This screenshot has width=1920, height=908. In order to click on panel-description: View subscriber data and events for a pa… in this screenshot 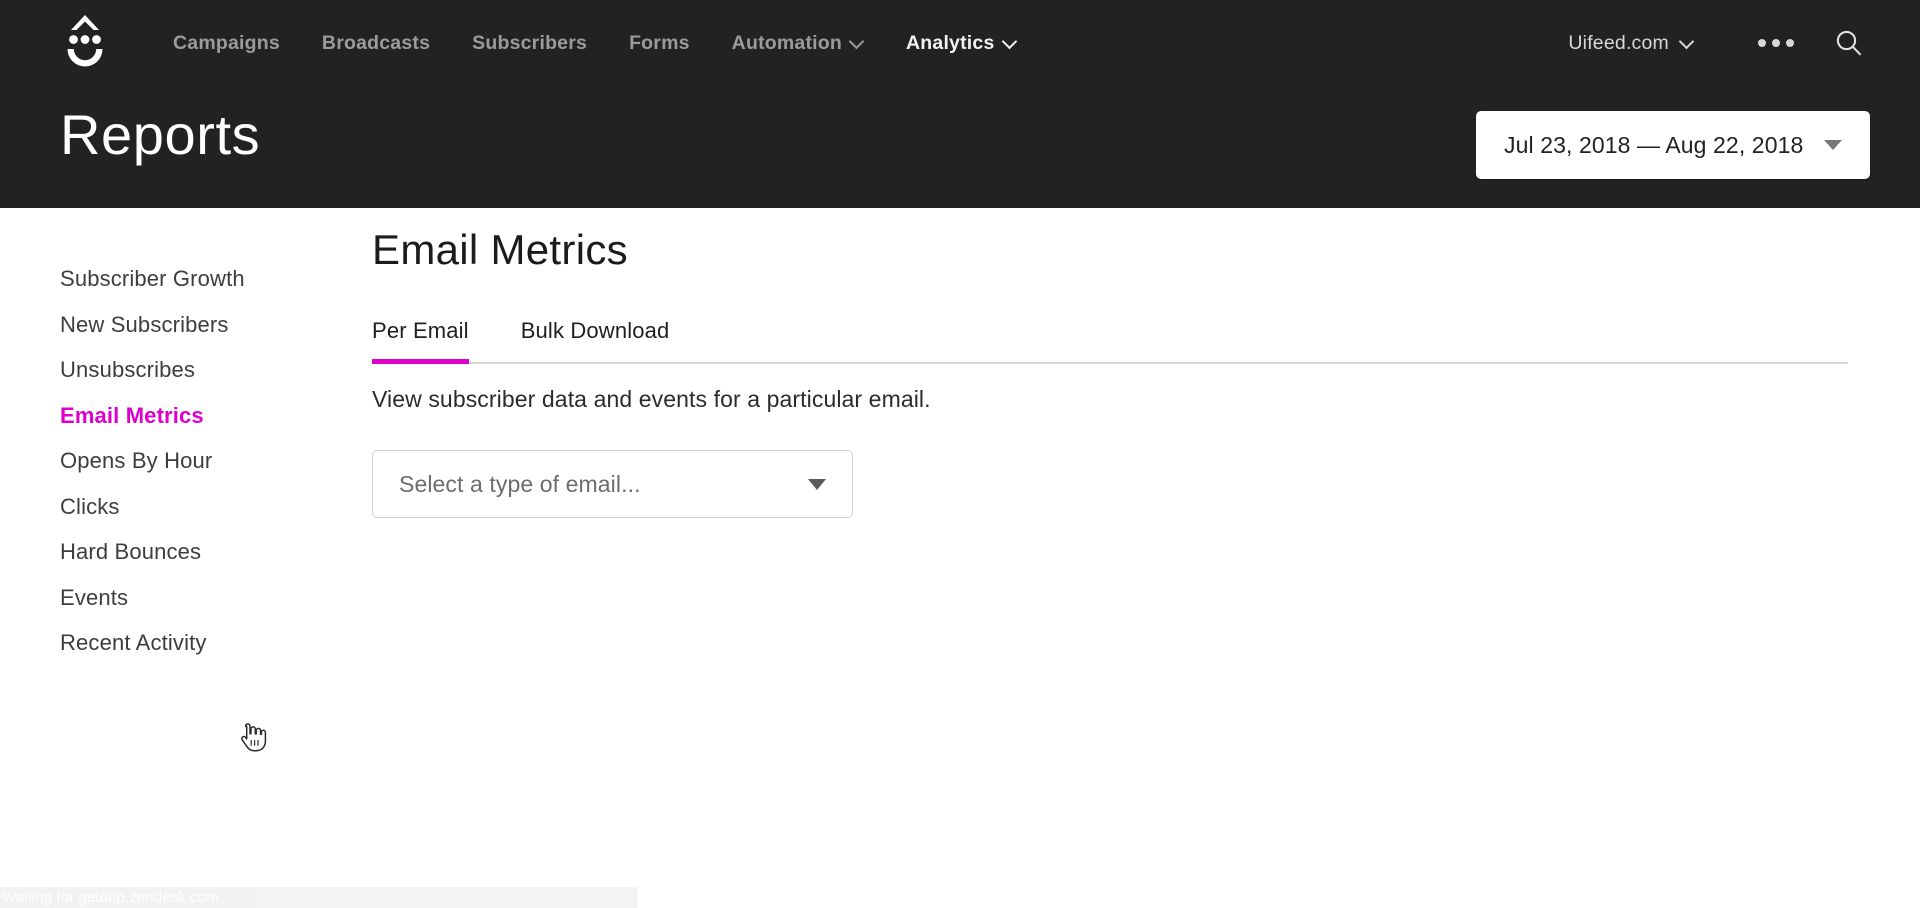, I will do `click(651, 399)`.